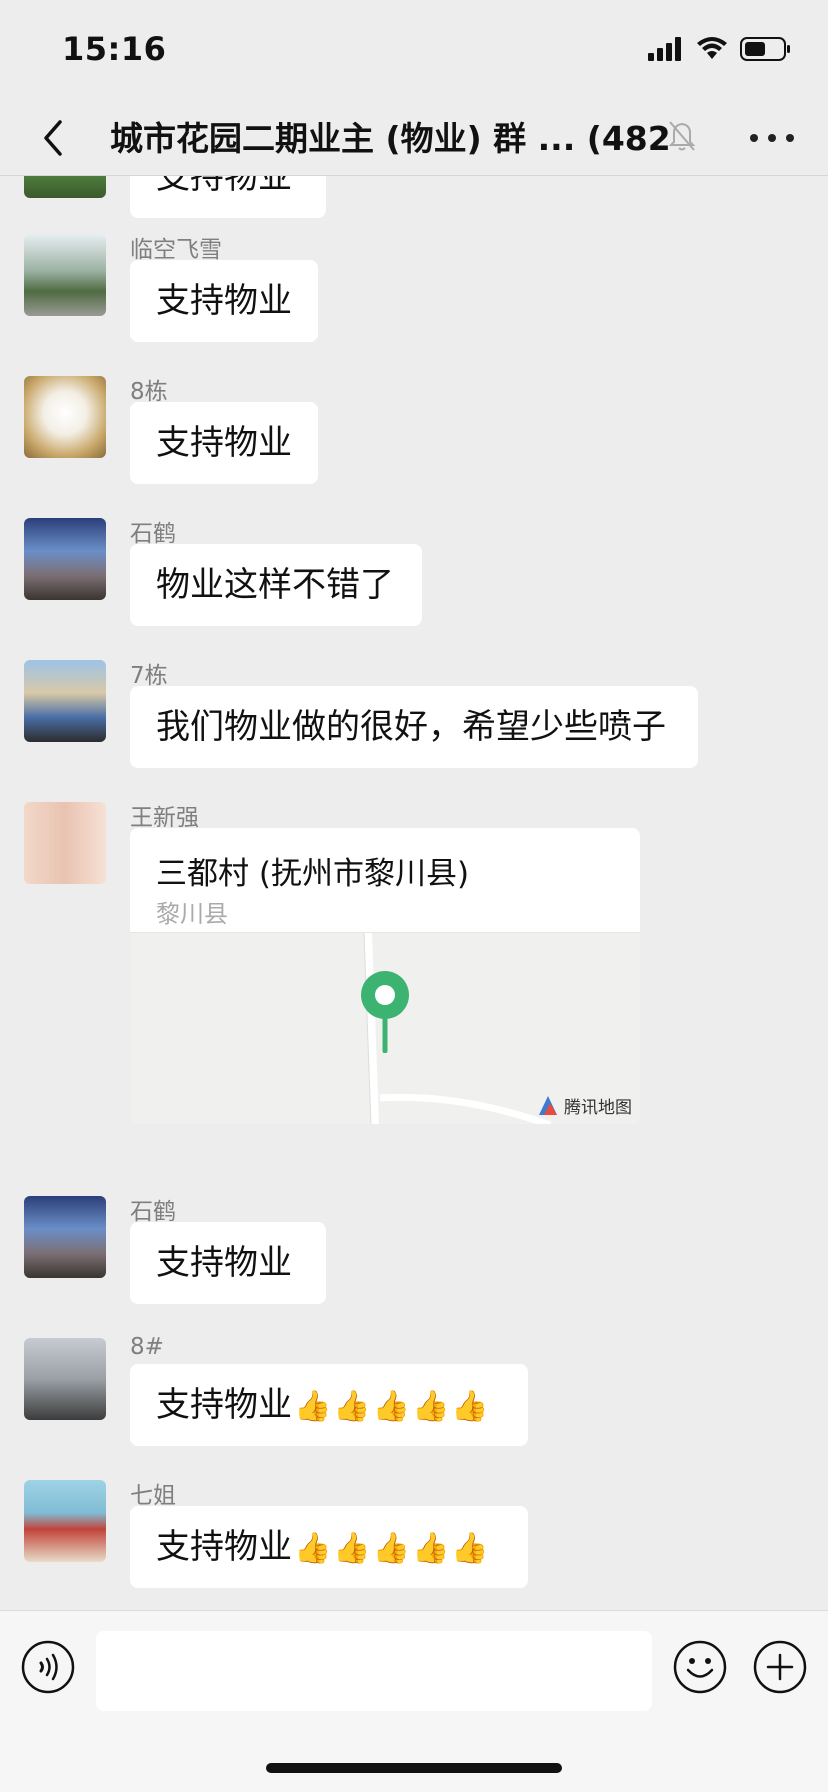 This screenshot has height=1792, width=828. Describe the element at coordinates (176, 250) in the screenshot. I see `sender-name: 临空飞雪` at that location.